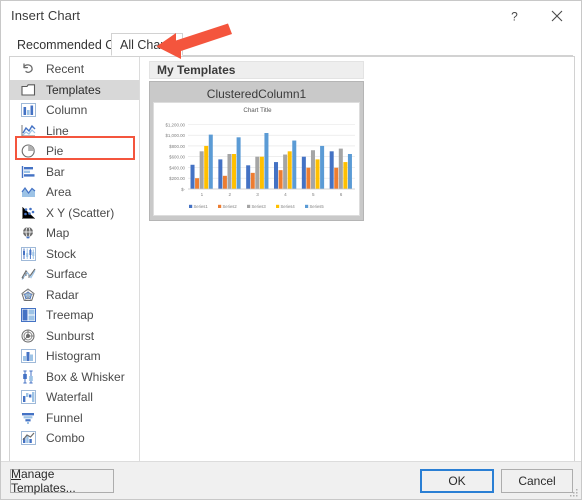 This screenshot has height=500, width=582. What do you see at coordinates (74, 233) in the screenshot?
I see `sidebar-item-map: Map` at bounding box center [74, 233].